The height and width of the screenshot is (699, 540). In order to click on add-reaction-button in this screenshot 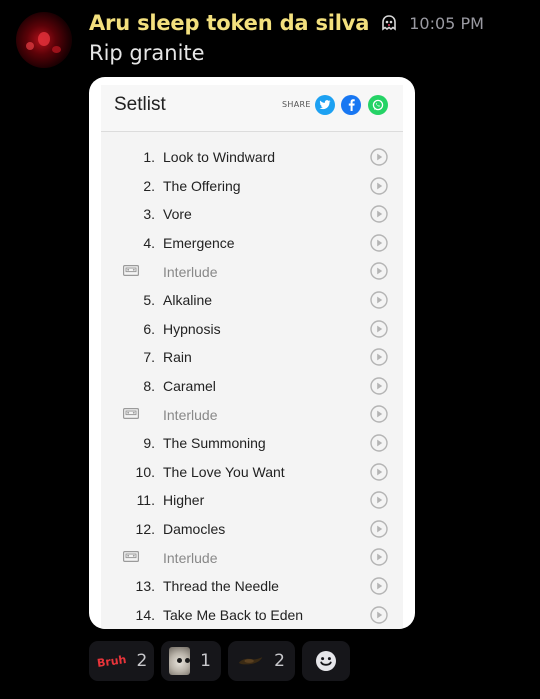, I will do `click(326, 661)`.